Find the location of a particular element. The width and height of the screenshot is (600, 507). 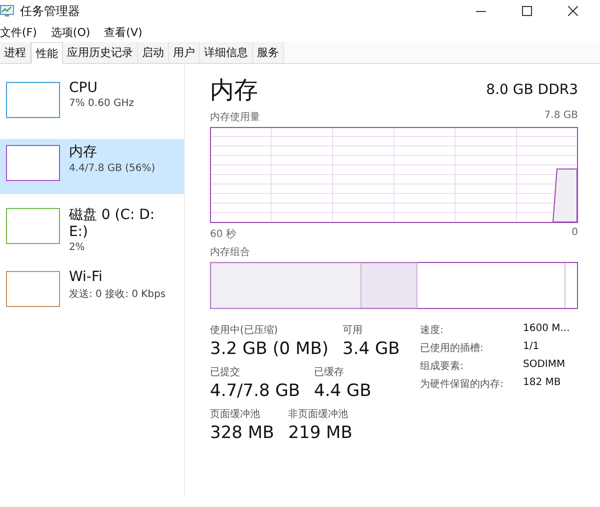

sidebar-item: Wi-Fi 发送: 0 接收: 0 Kbps is located at coordinates (92, 292).